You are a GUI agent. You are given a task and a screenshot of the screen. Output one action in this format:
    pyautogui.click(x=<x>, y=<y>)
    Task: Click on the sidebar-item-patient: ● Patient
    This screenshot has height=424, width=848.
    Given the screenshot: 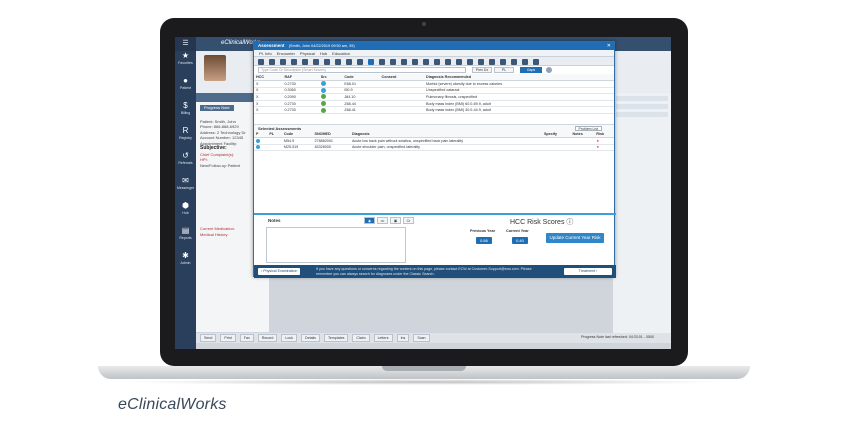 What is the action you would take?
    pyautogui.click(x=185, y=88)
    